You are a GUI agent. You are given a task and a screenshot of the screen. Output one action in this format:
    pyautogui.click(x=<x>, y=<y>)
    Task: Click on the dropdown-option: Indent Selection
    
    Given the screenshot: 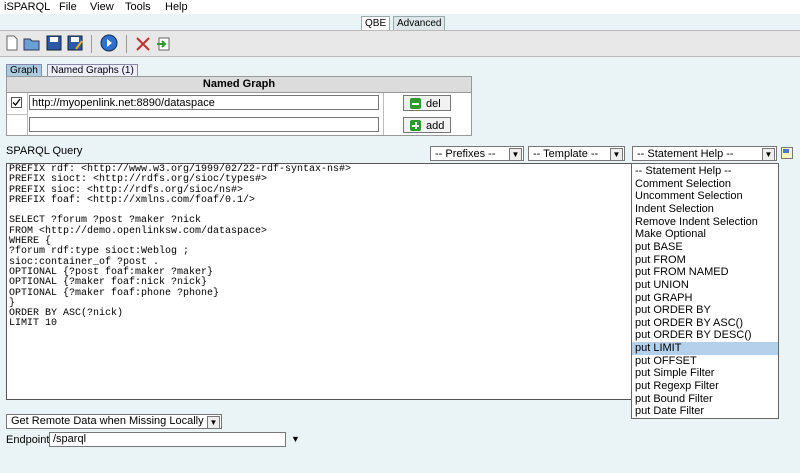 What is the action you would take?
    pyautogui.click(x=705, y=209)
    